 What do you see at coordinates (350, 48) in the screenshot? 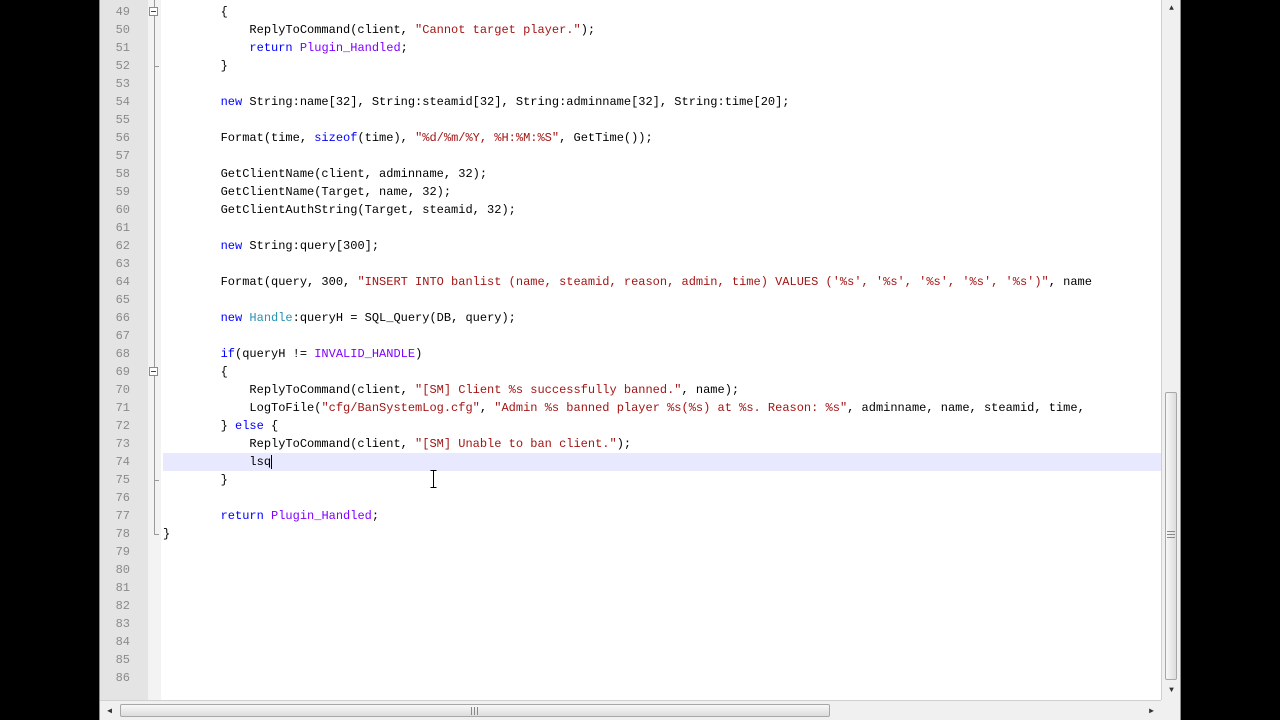
I see `token-fn: Plugin_Handled` at bounding box center [350, 48].